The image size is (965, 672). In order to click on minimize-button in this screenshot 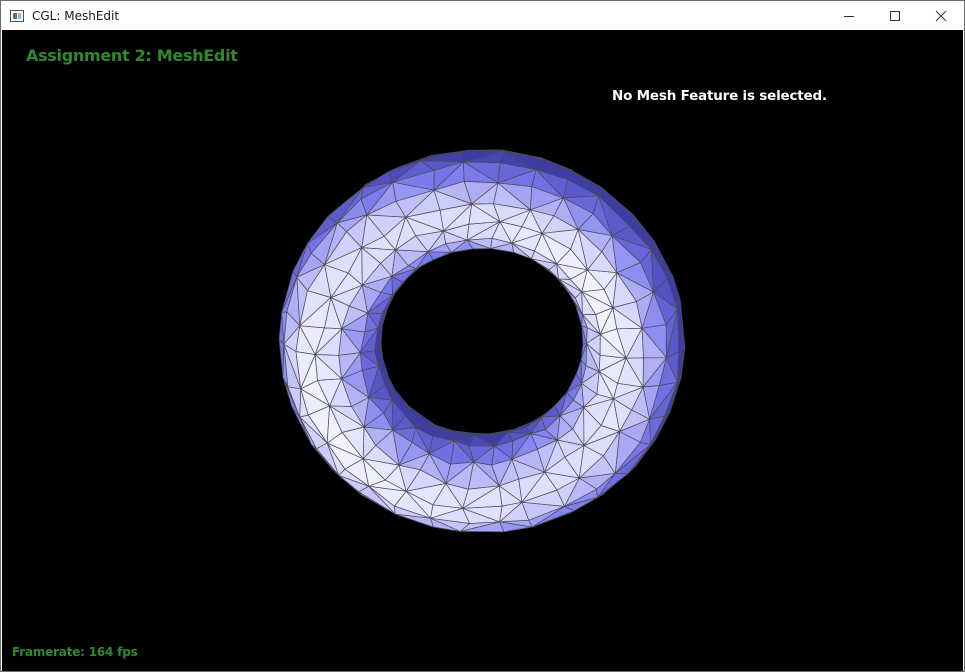, I will do `click(849, 15)`.